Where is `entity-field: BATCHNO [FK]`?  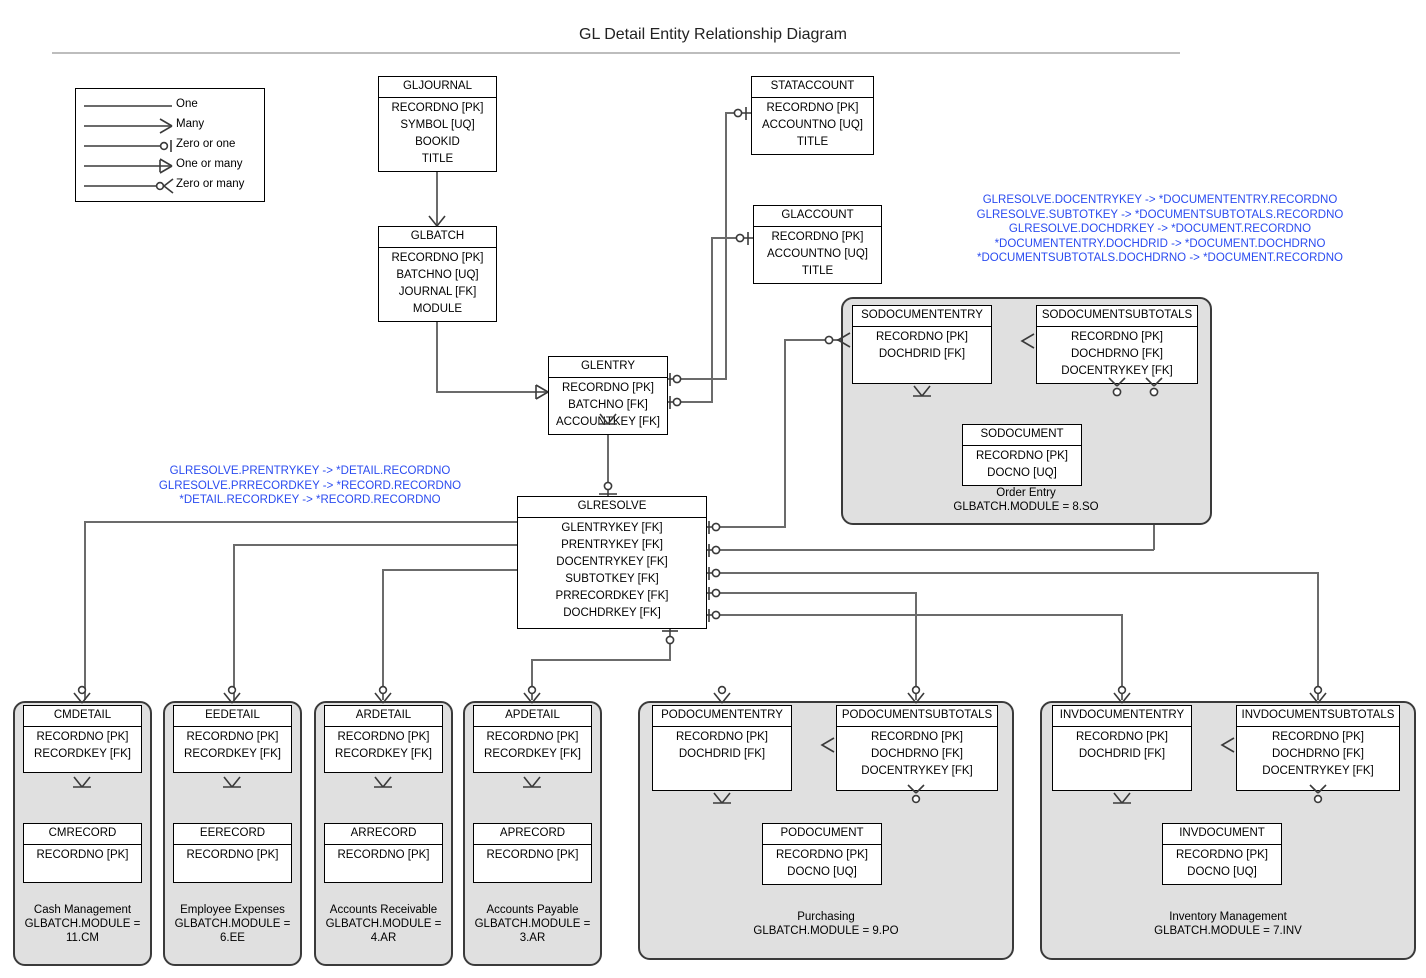
entity-field: BATCHNO [FK] is located at coordinates (608, 405).